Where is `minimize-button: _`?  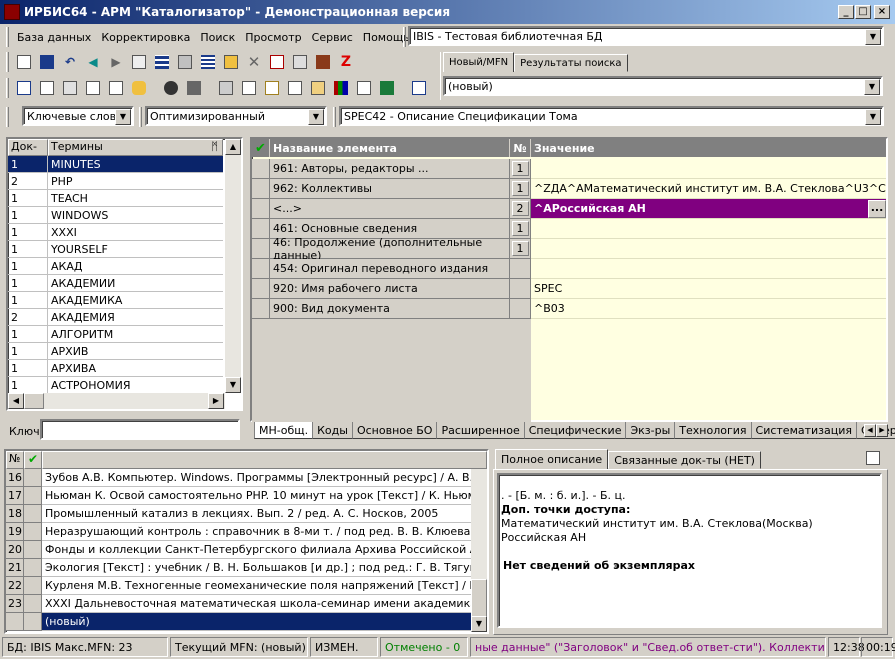
minimize-button: _ is located at coordinates (846, 12).